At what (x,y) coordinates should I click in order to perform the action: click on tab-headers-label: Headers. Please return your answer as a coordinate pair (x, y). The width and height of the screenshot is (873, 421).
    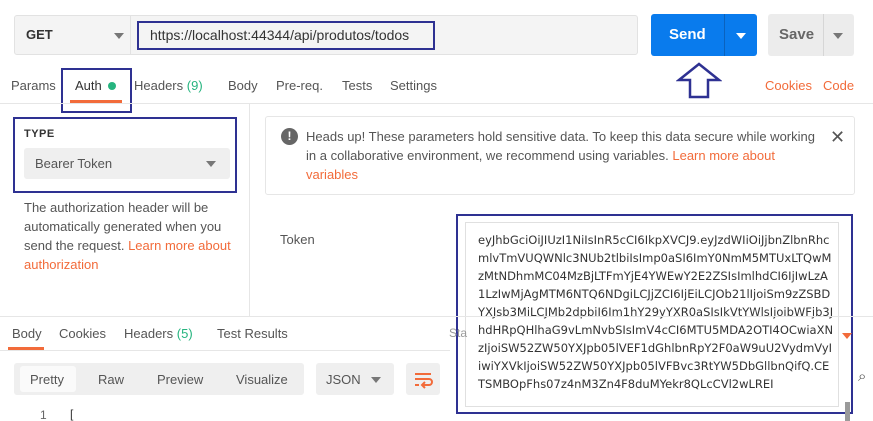
    Looking at the image, I should click on (159, 85).